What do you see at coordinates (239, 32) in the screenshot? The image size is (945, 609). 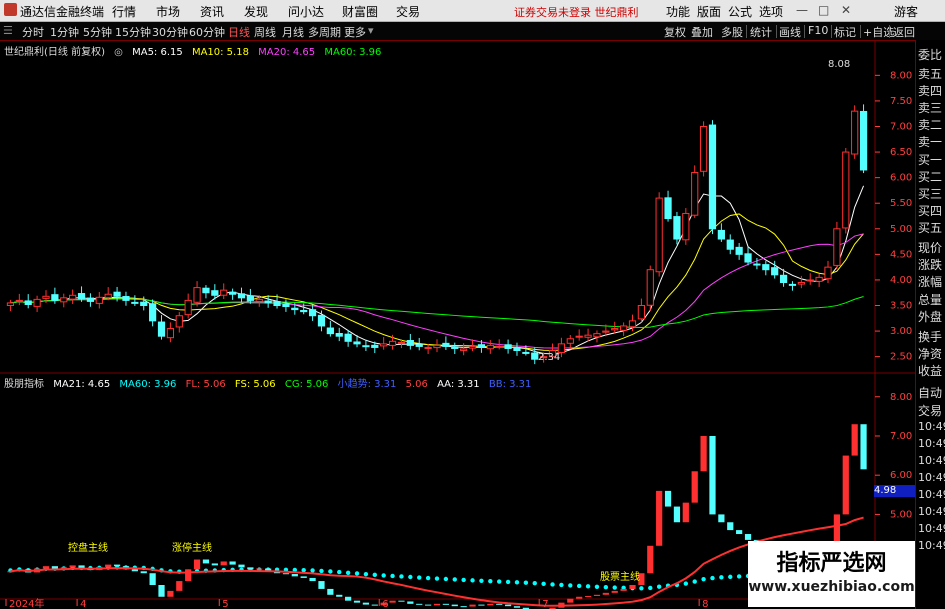 I see `period-daily: 日线` at bounding box center [239, 32].